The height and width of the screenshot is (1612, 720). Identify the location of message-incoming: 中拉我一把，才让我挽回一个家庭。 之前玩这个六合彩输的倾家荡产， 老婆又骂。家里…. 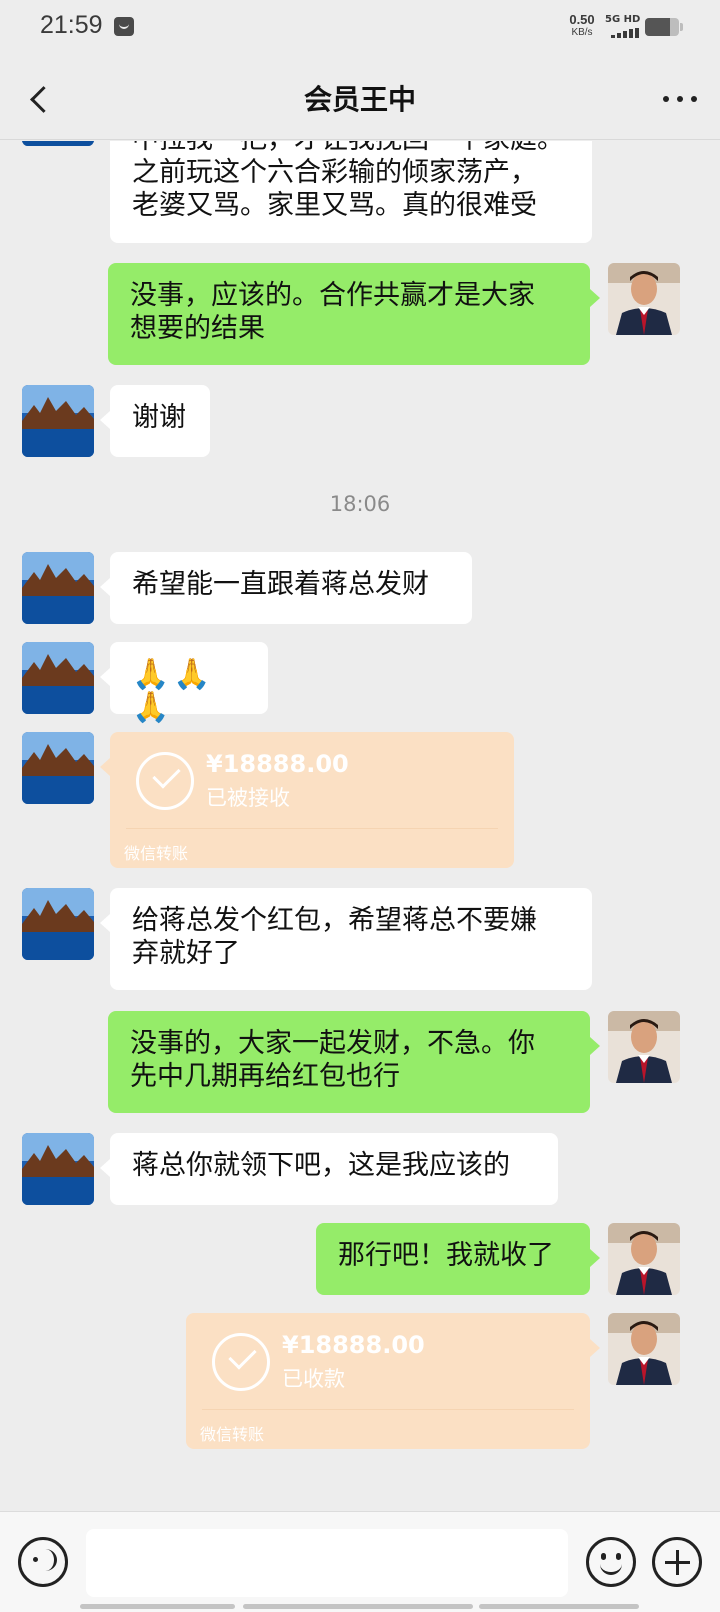
(360, 193).